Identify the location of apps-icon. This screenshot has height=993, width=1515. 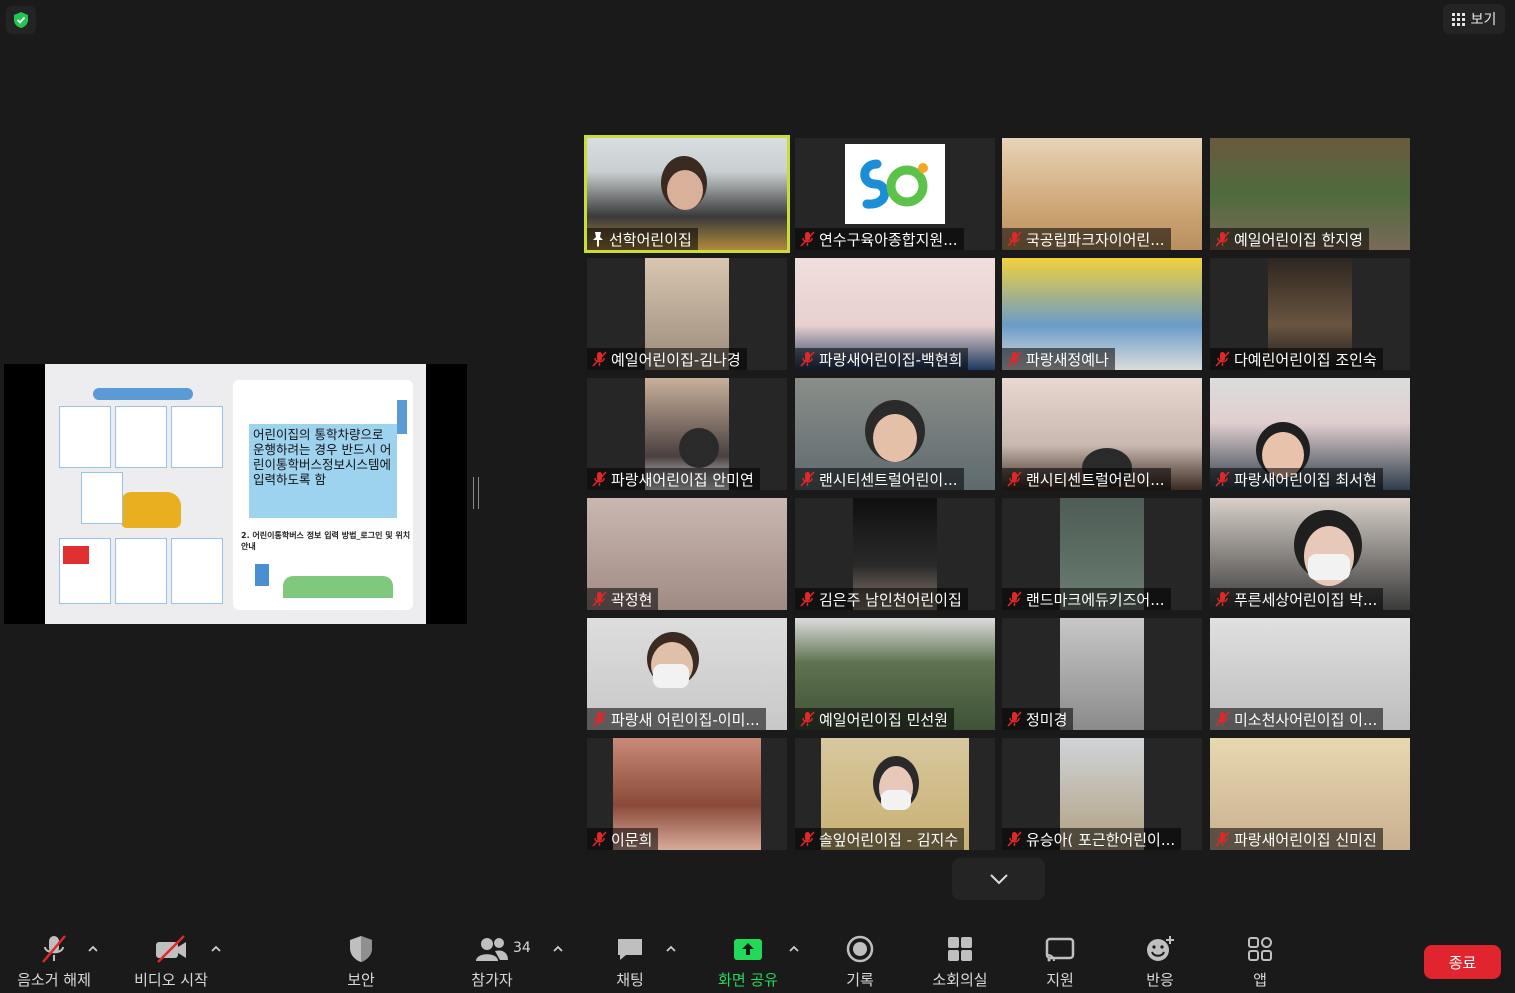
(1260, 949).